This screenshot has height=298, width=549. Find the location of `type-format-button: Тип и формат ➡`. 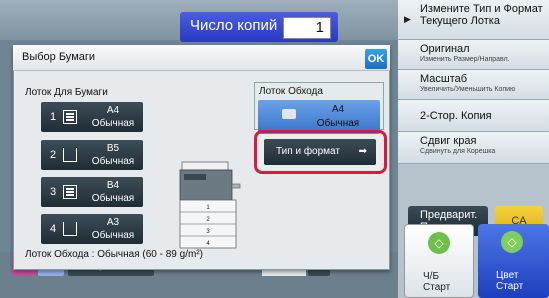

type-format-button: Тип и формат ➡ is located at coordinates (320, 152).